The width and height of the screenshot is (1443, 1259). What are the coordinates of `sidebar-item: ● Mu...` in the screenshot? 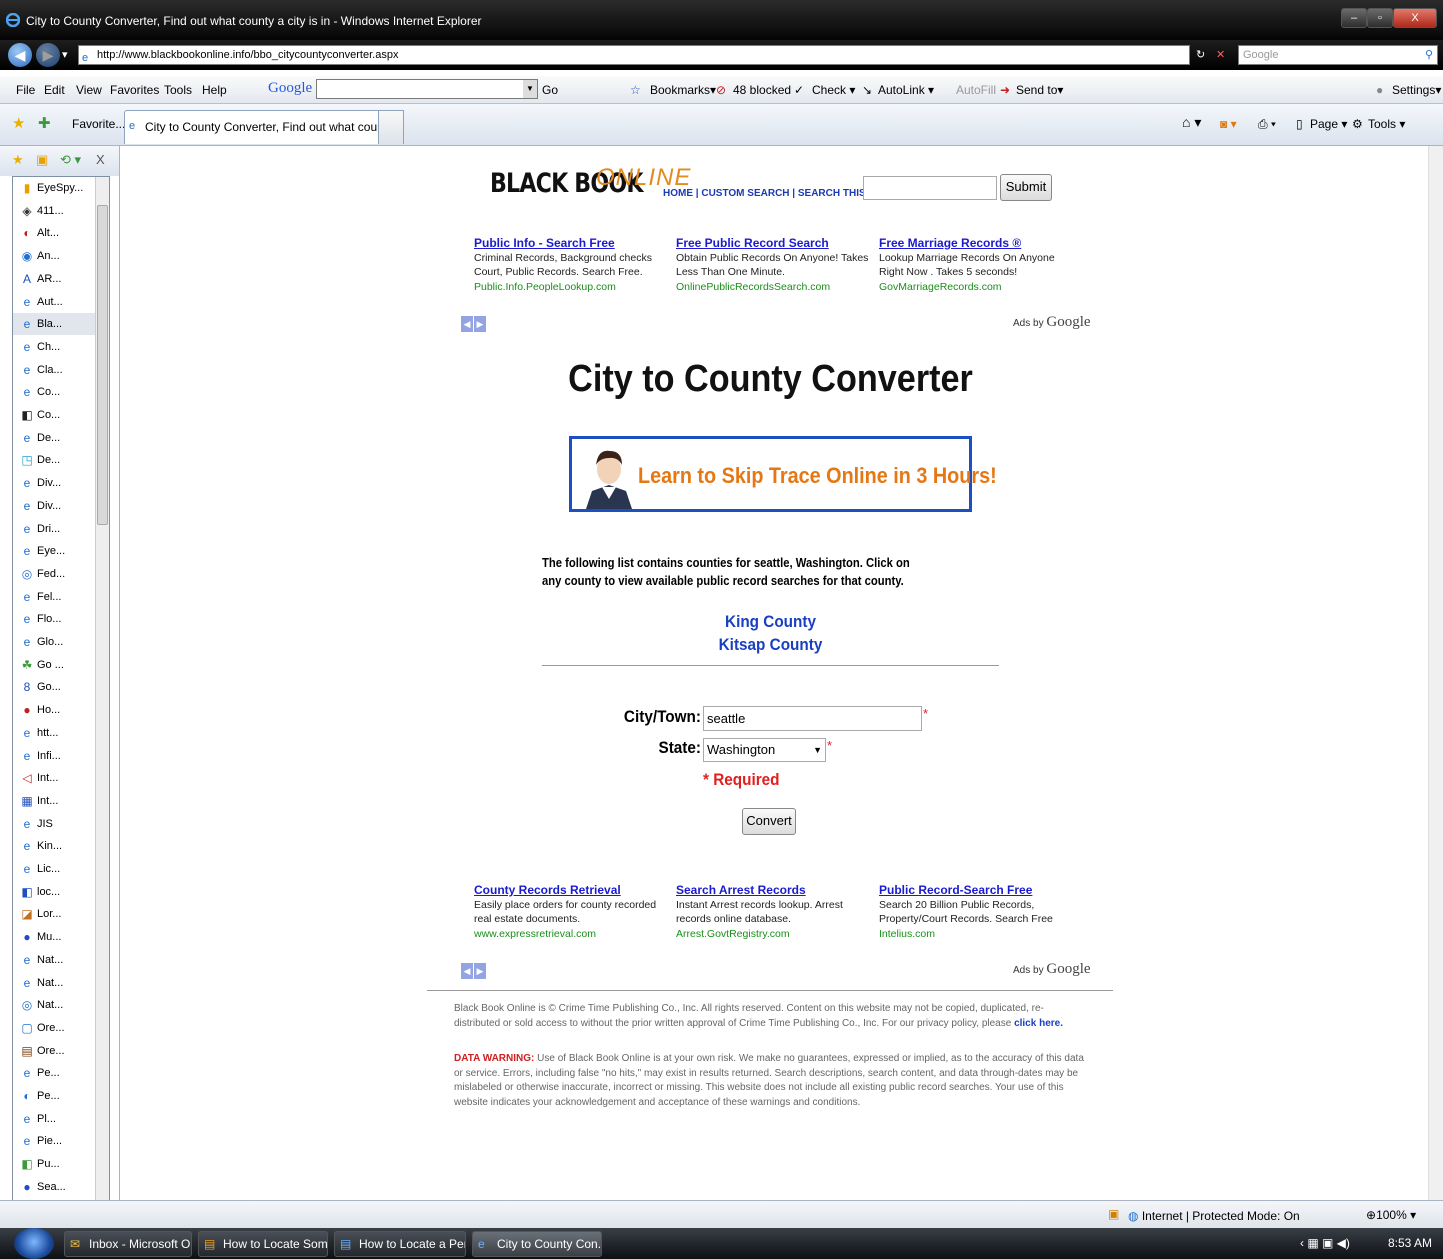 It's located at (55, 937).